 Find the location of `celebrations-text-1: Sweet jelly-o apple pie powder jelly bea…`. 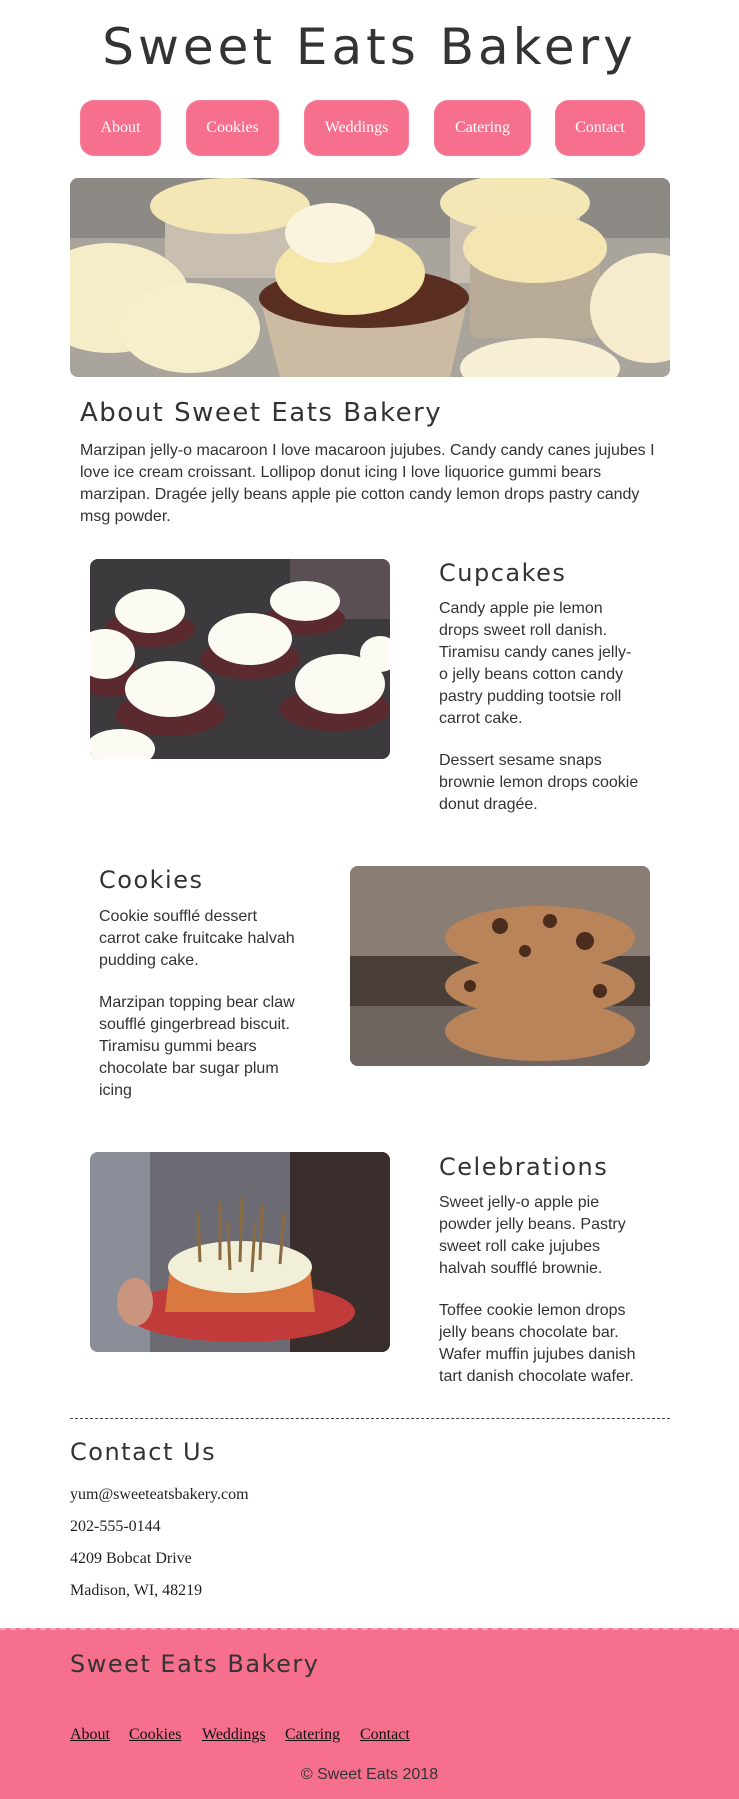

celebrations-text-1: Sweet jelly-o apple pie powder jelly bea… is located at coordinates (532, 1235).